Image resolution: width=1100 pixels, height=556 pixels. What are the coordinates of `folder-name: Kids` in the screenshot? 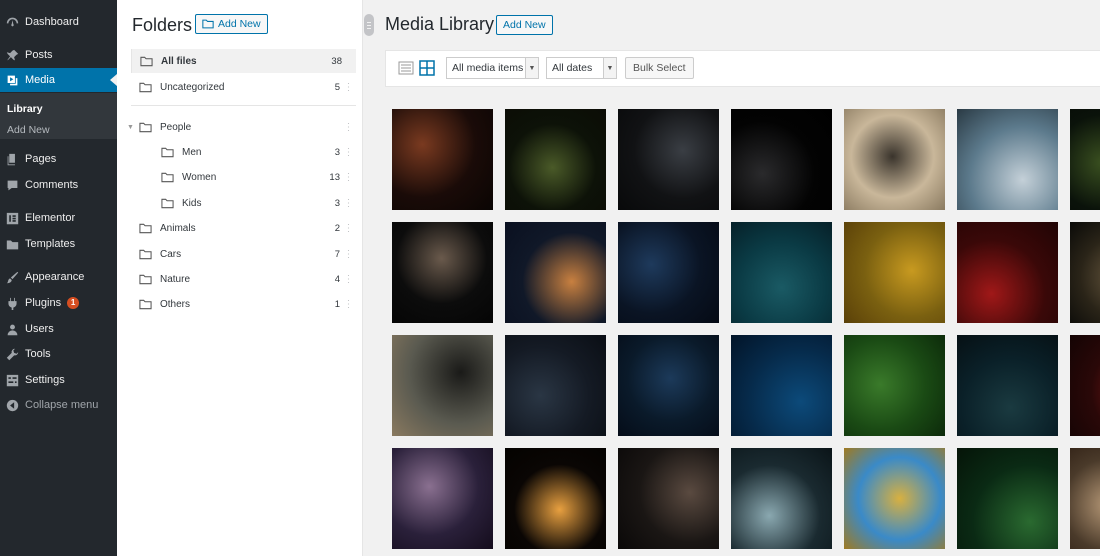 It's located at (192, 203).